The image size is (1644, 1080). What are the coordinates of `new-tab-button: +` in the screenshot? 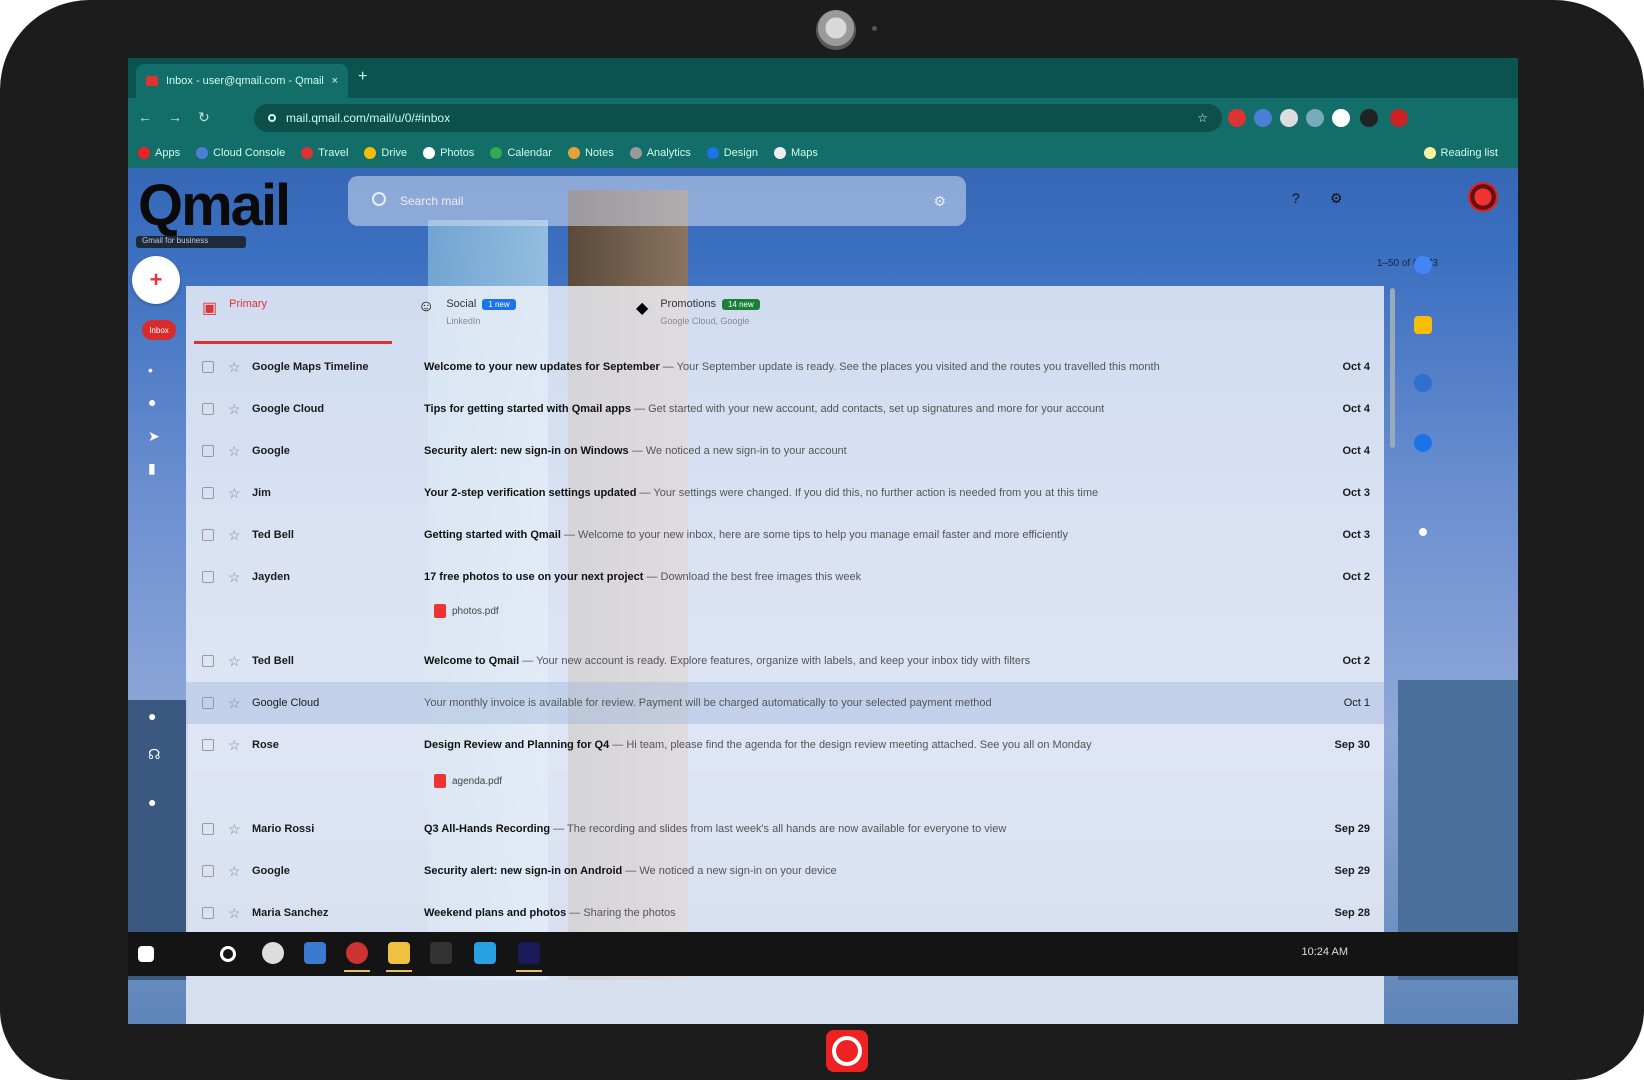 It's located at (362, 77).